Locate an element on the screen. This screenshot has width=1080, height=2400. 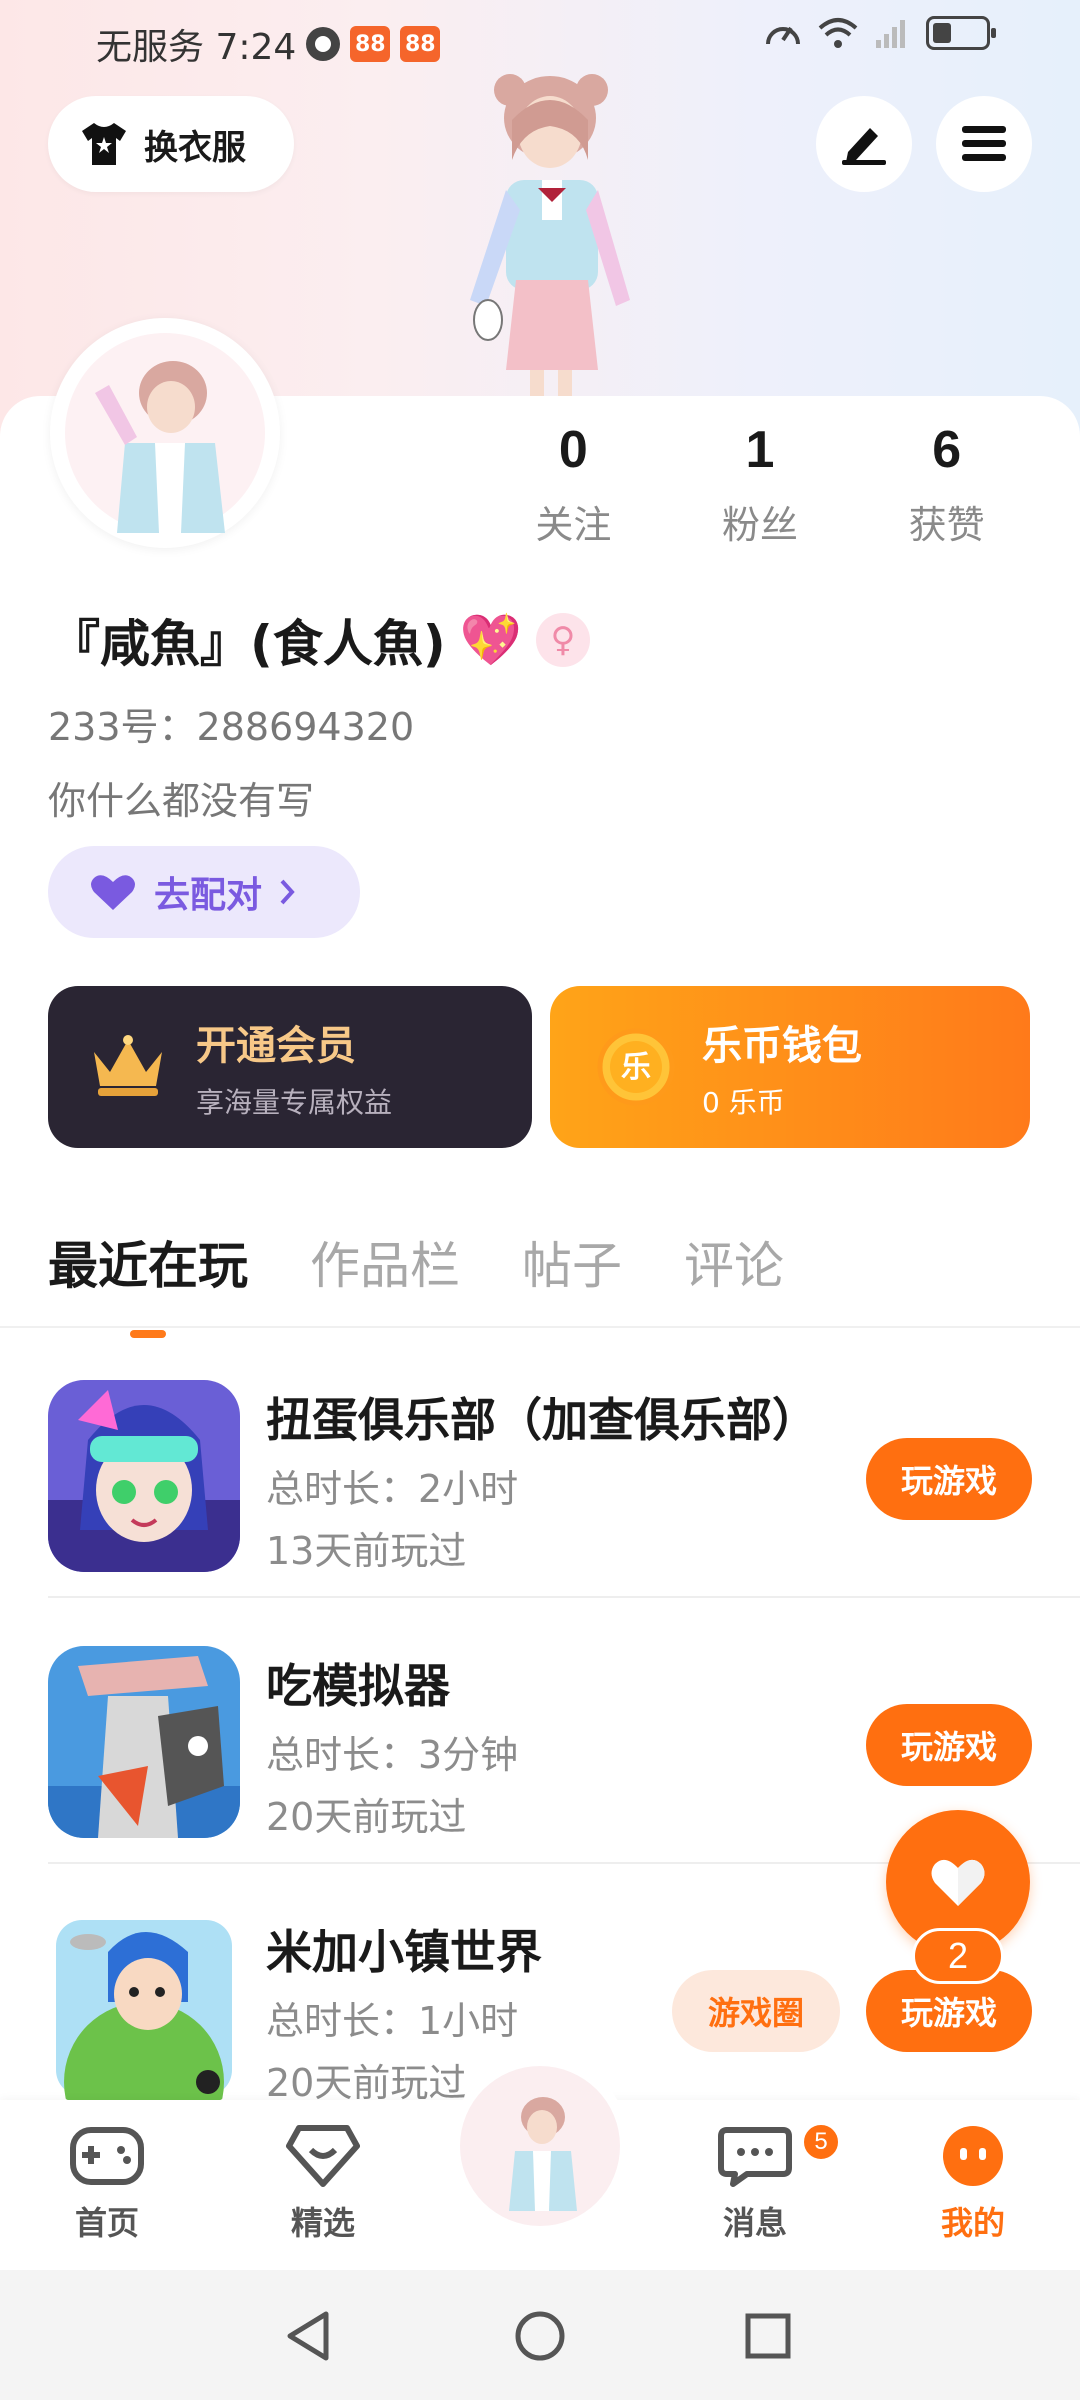
vip-title: 开通会员 is located at coordinates (276, 1046).